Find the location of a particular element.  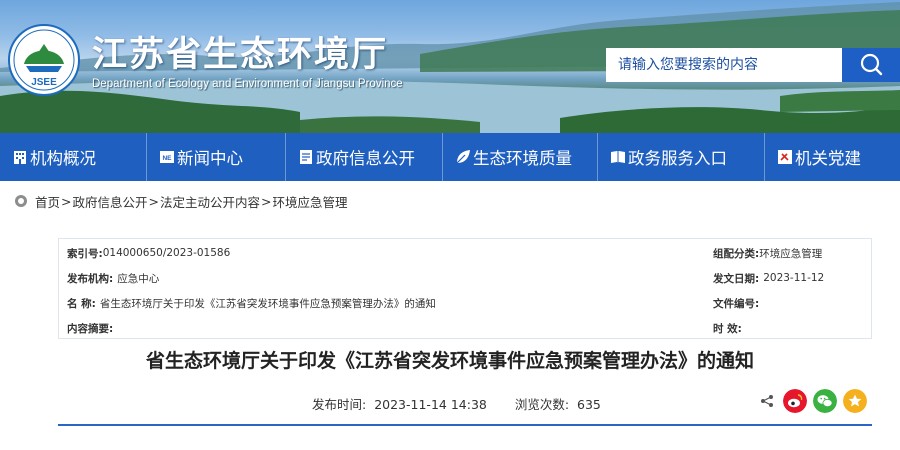

party-emblem-icon is located at coordinates (785, 157).